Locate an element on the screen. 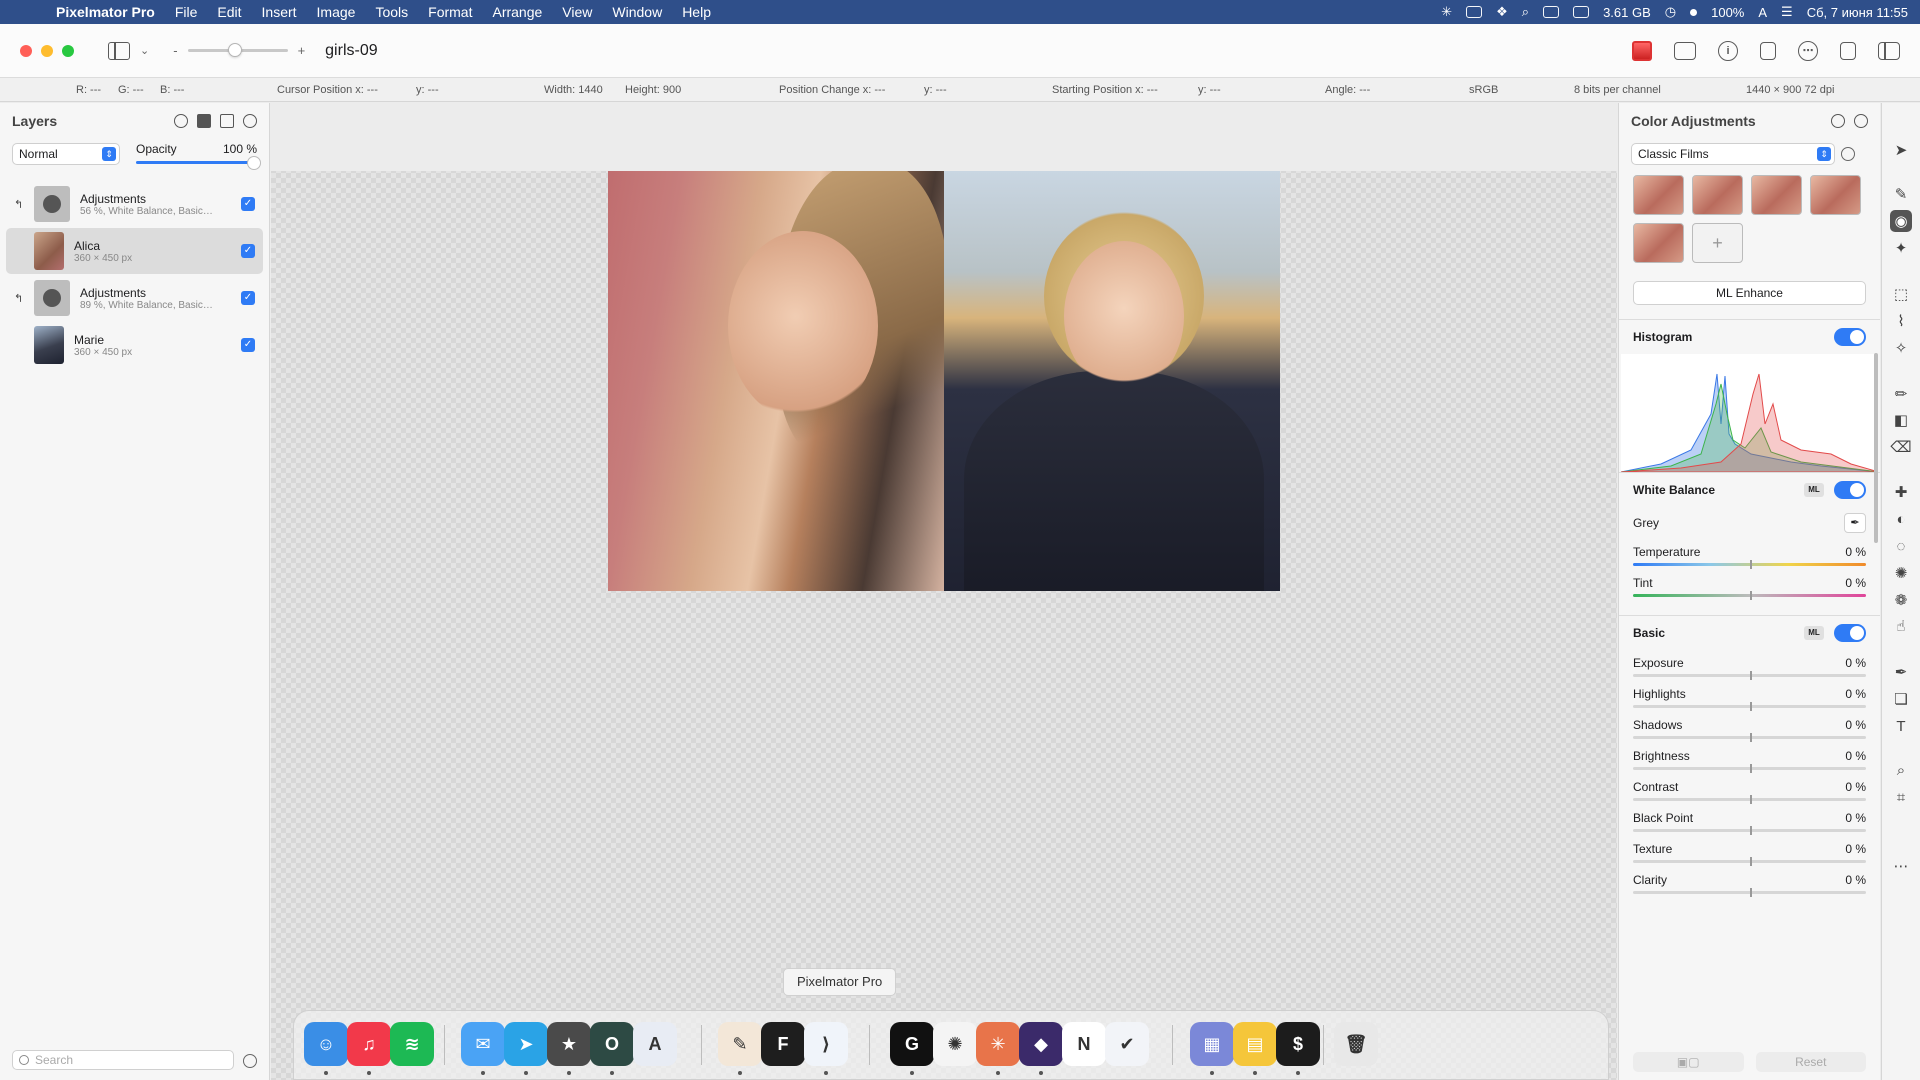 The width and height of the screenshot is (1920, 1080). menu-window: Window is located at coordinates (637, 12).